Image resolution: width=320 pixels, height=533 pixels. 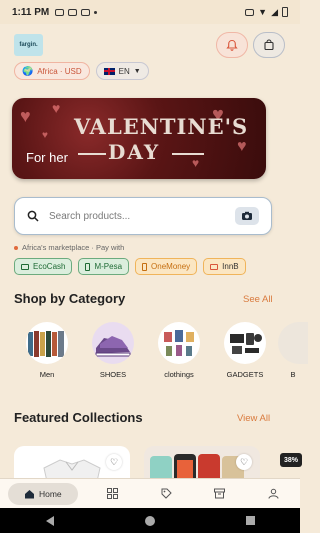 I want to click on camera-search-button, so click(x=247, y=216).